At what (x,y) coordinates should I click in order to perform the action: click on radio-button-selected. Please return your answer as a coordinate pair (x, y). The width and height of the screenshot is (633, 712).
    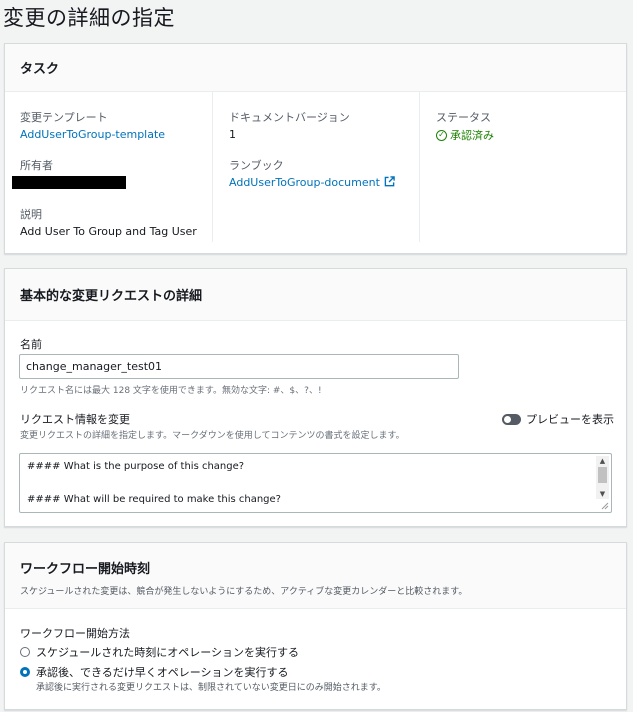
    Looking at the image, I should click on (25, 672).